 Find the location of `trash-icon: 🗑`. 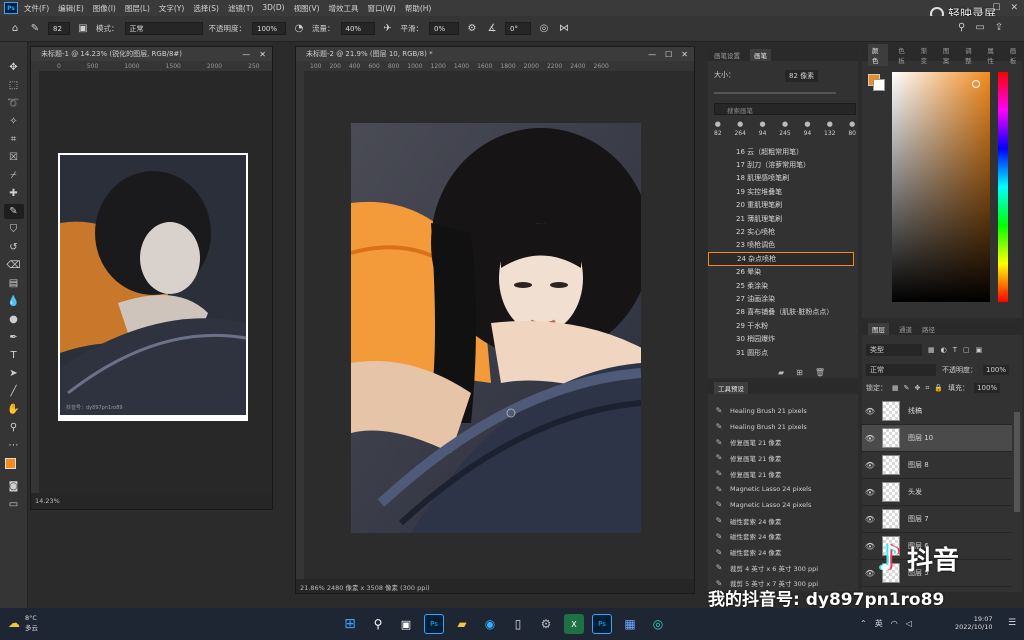

trash-icon: 🗑 is located at coordinates (820, 372).